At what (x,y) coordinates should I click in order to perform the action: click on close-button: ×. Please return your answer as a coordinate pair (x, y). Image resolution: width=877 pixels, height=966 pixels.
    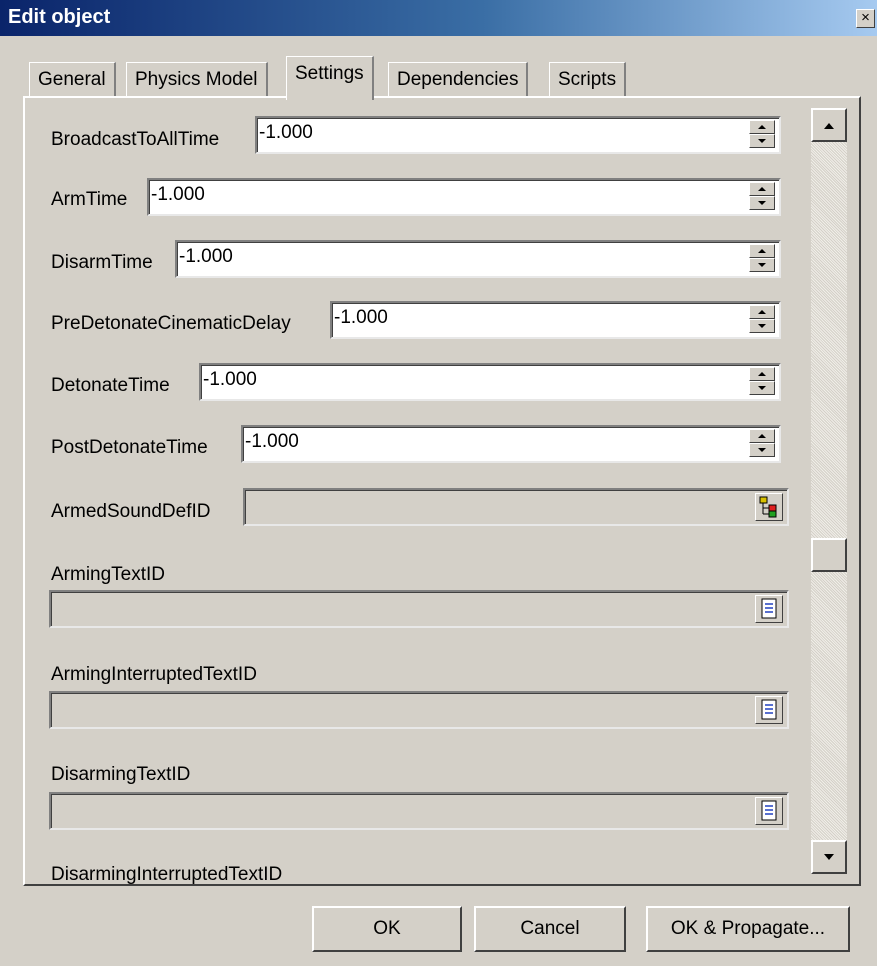
    Looking at the image, I should click on (865, 18).